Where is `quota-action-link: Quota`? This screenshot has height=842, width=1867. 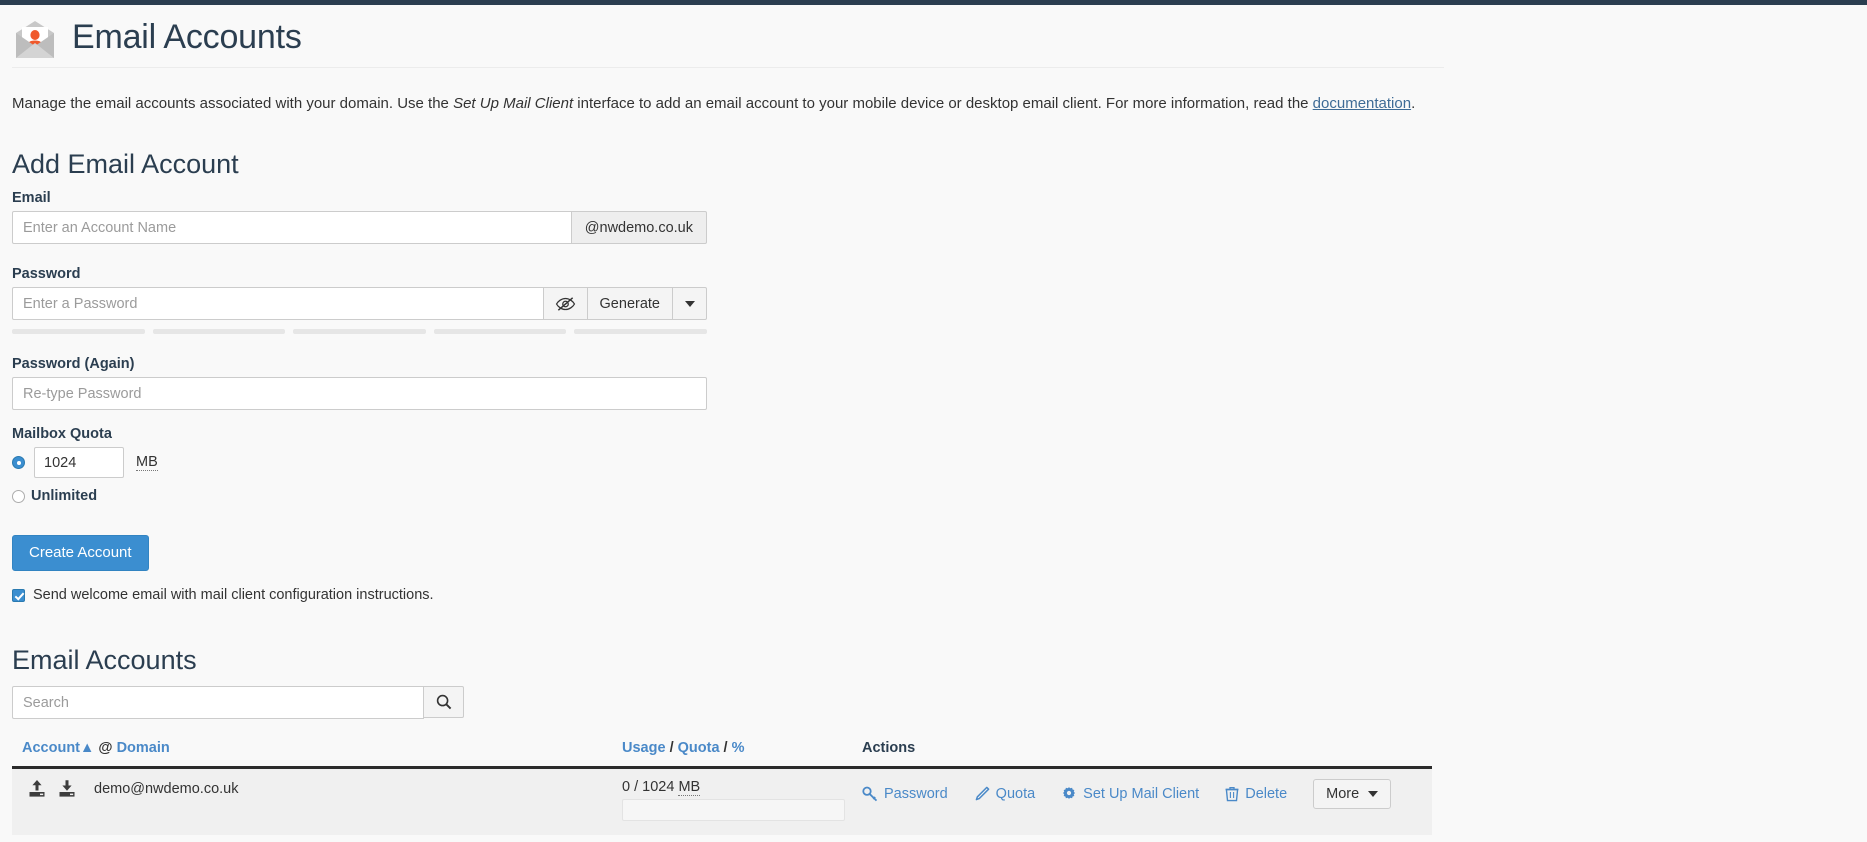
quota-action-link: Quota is located at coordinates (1005, 794).